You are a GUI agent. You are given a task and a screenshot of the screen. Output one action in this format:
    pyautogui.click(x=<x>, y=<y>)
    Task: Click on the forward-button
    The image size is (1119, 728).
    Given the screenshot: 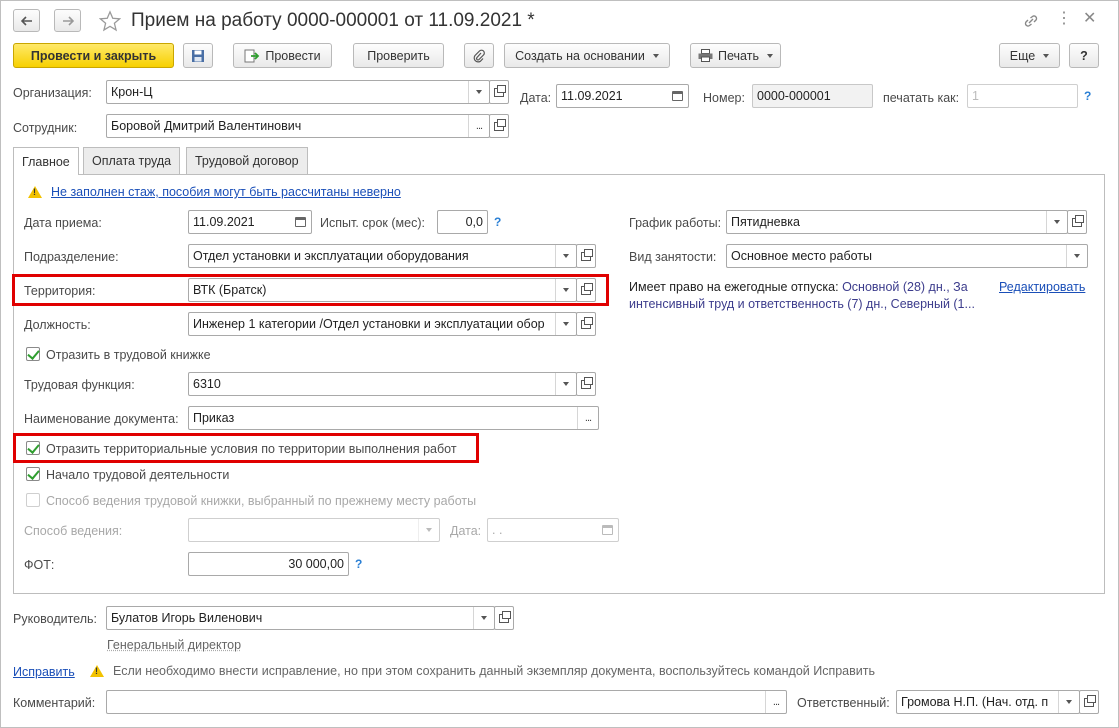 What is the action you would take?
    pyautogui.click(x=67, y=20)
    